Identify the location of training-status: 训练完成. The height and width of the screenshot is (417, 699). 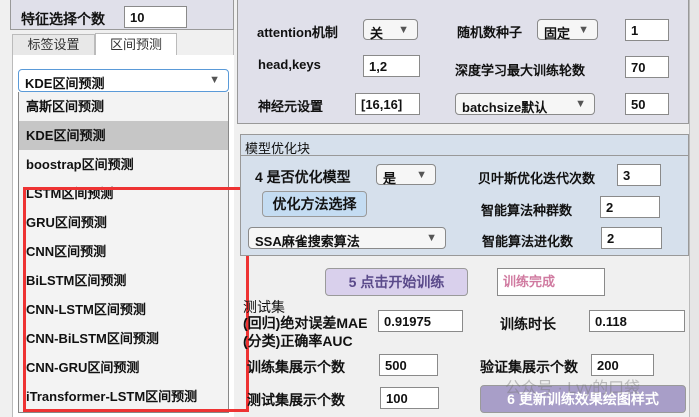
(551, 282).